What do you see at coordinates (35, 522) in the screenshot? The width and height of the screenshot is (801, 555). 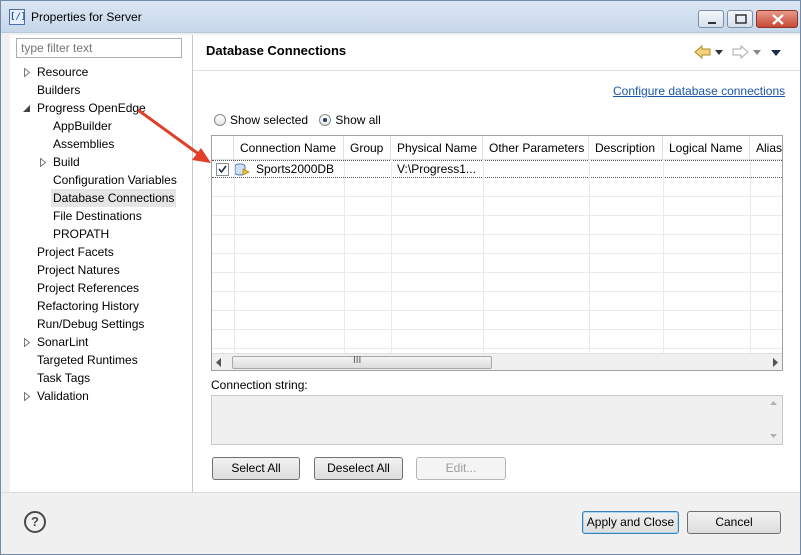 I see `help-icon: ?` at bounding box center [35, 522].